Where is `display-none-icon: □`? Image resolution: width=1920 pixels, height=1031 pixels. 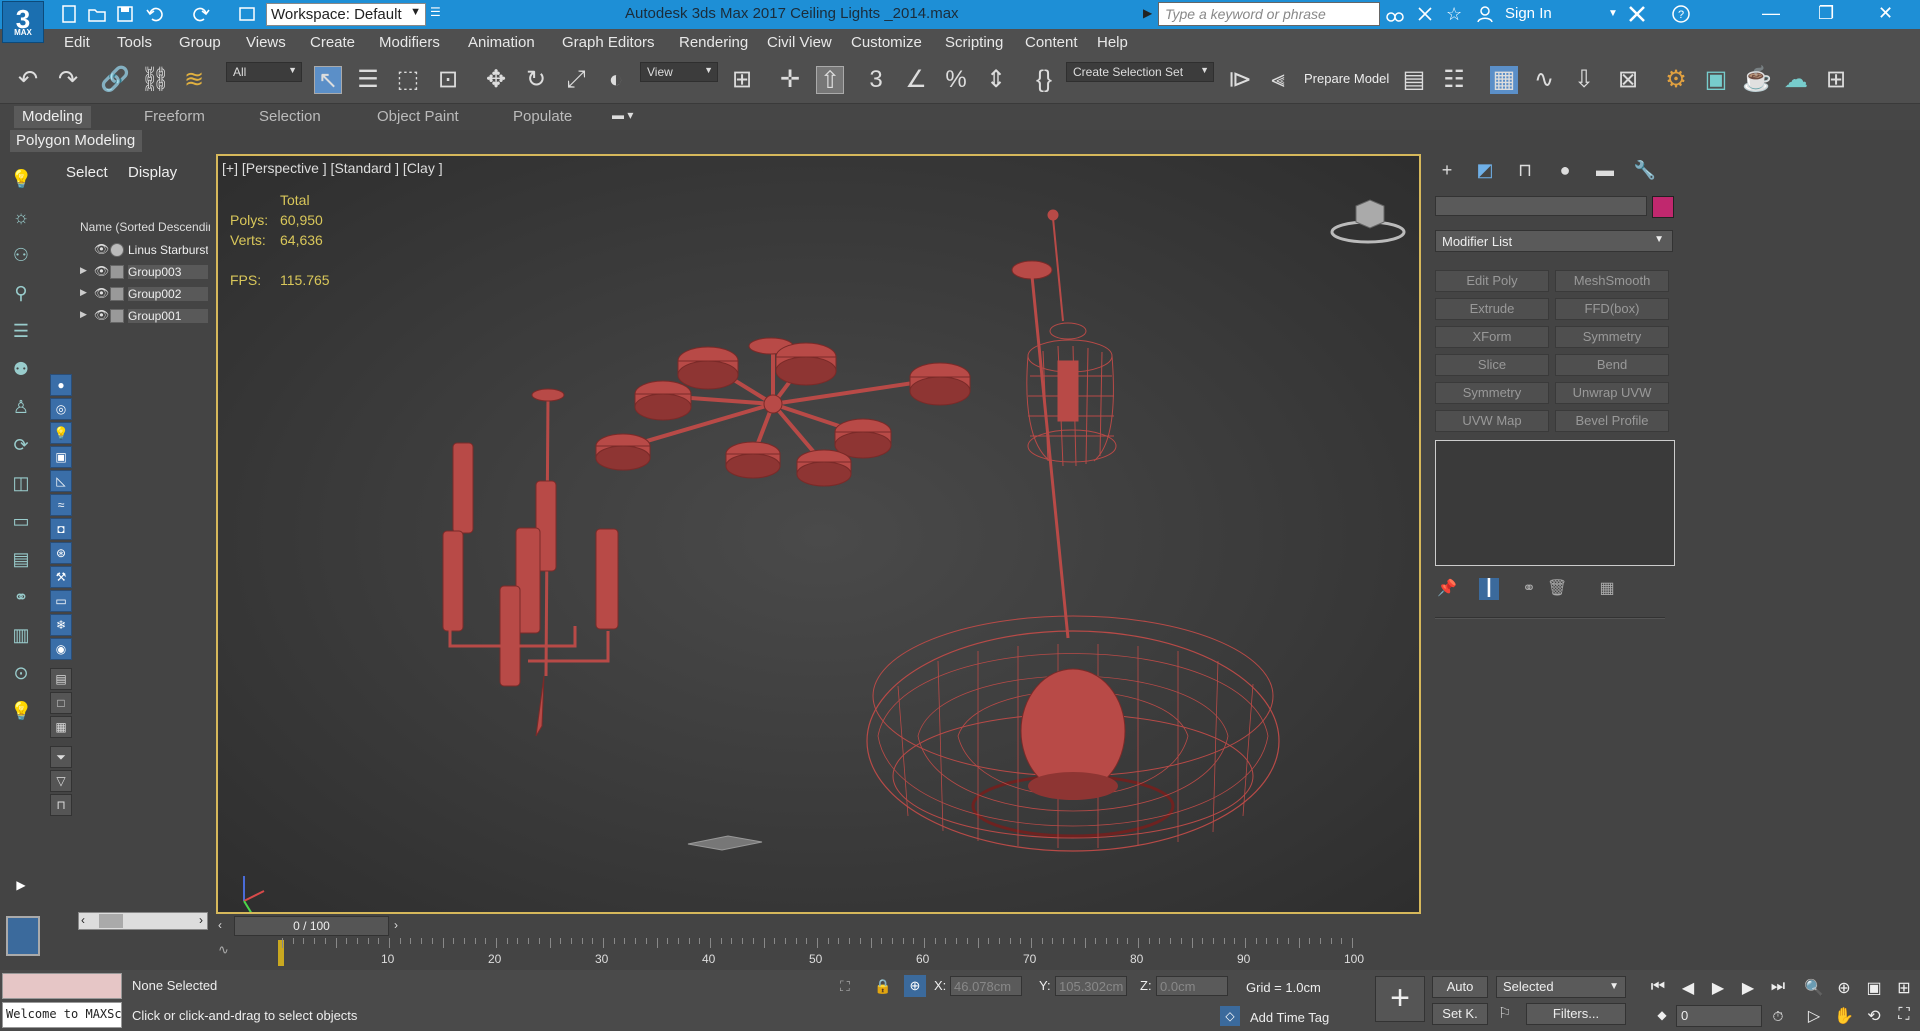 display-none-icon: □ is located at coordinates (61, 703).